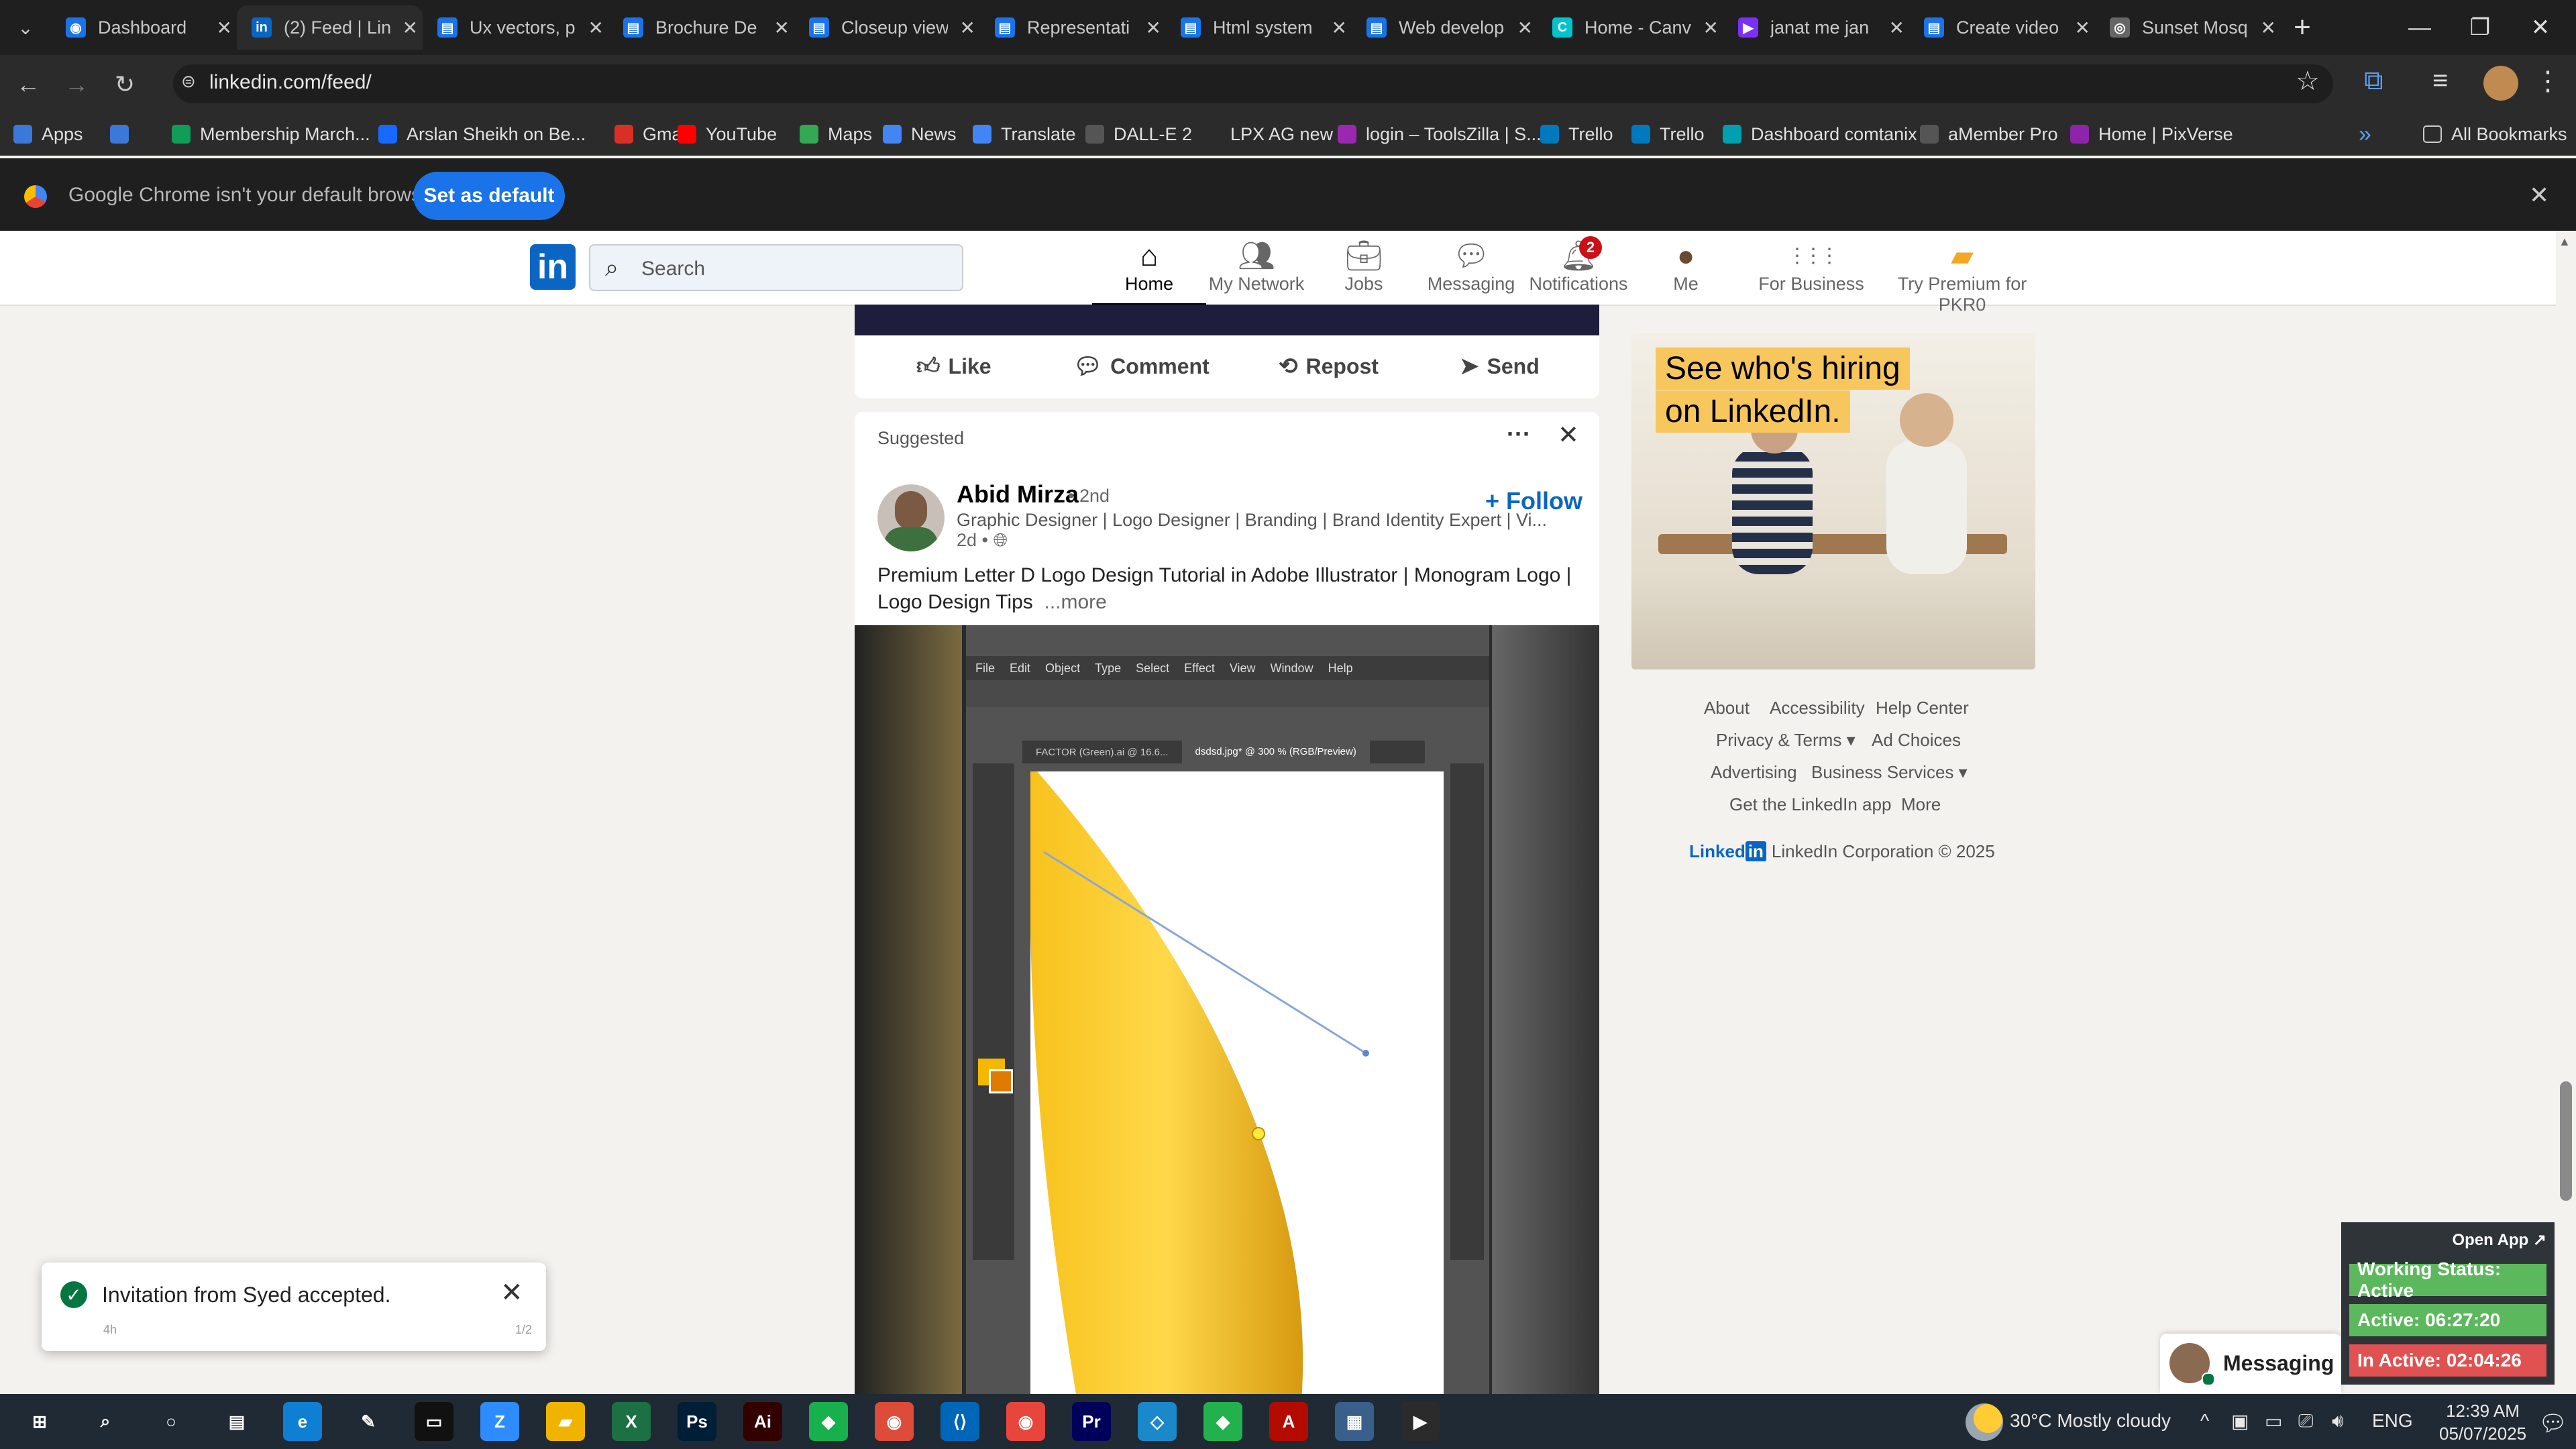  What do you see at coordinates (2302, 27) in the screenshot?
I see `new-tab-button: +` at bounding box center [2302, 27].